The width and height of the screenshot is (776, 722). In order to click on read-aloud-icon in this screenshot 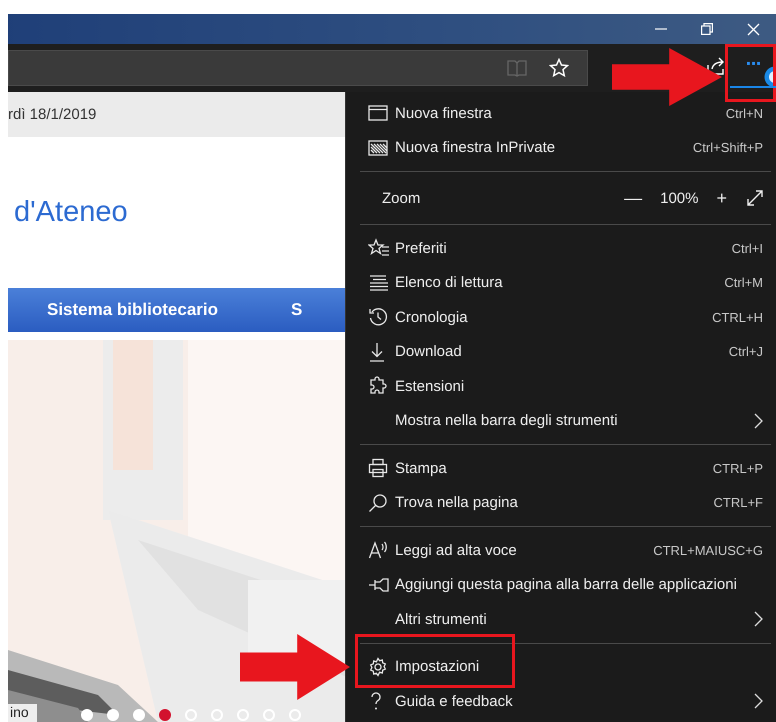, I will do `click(379, 550)`.